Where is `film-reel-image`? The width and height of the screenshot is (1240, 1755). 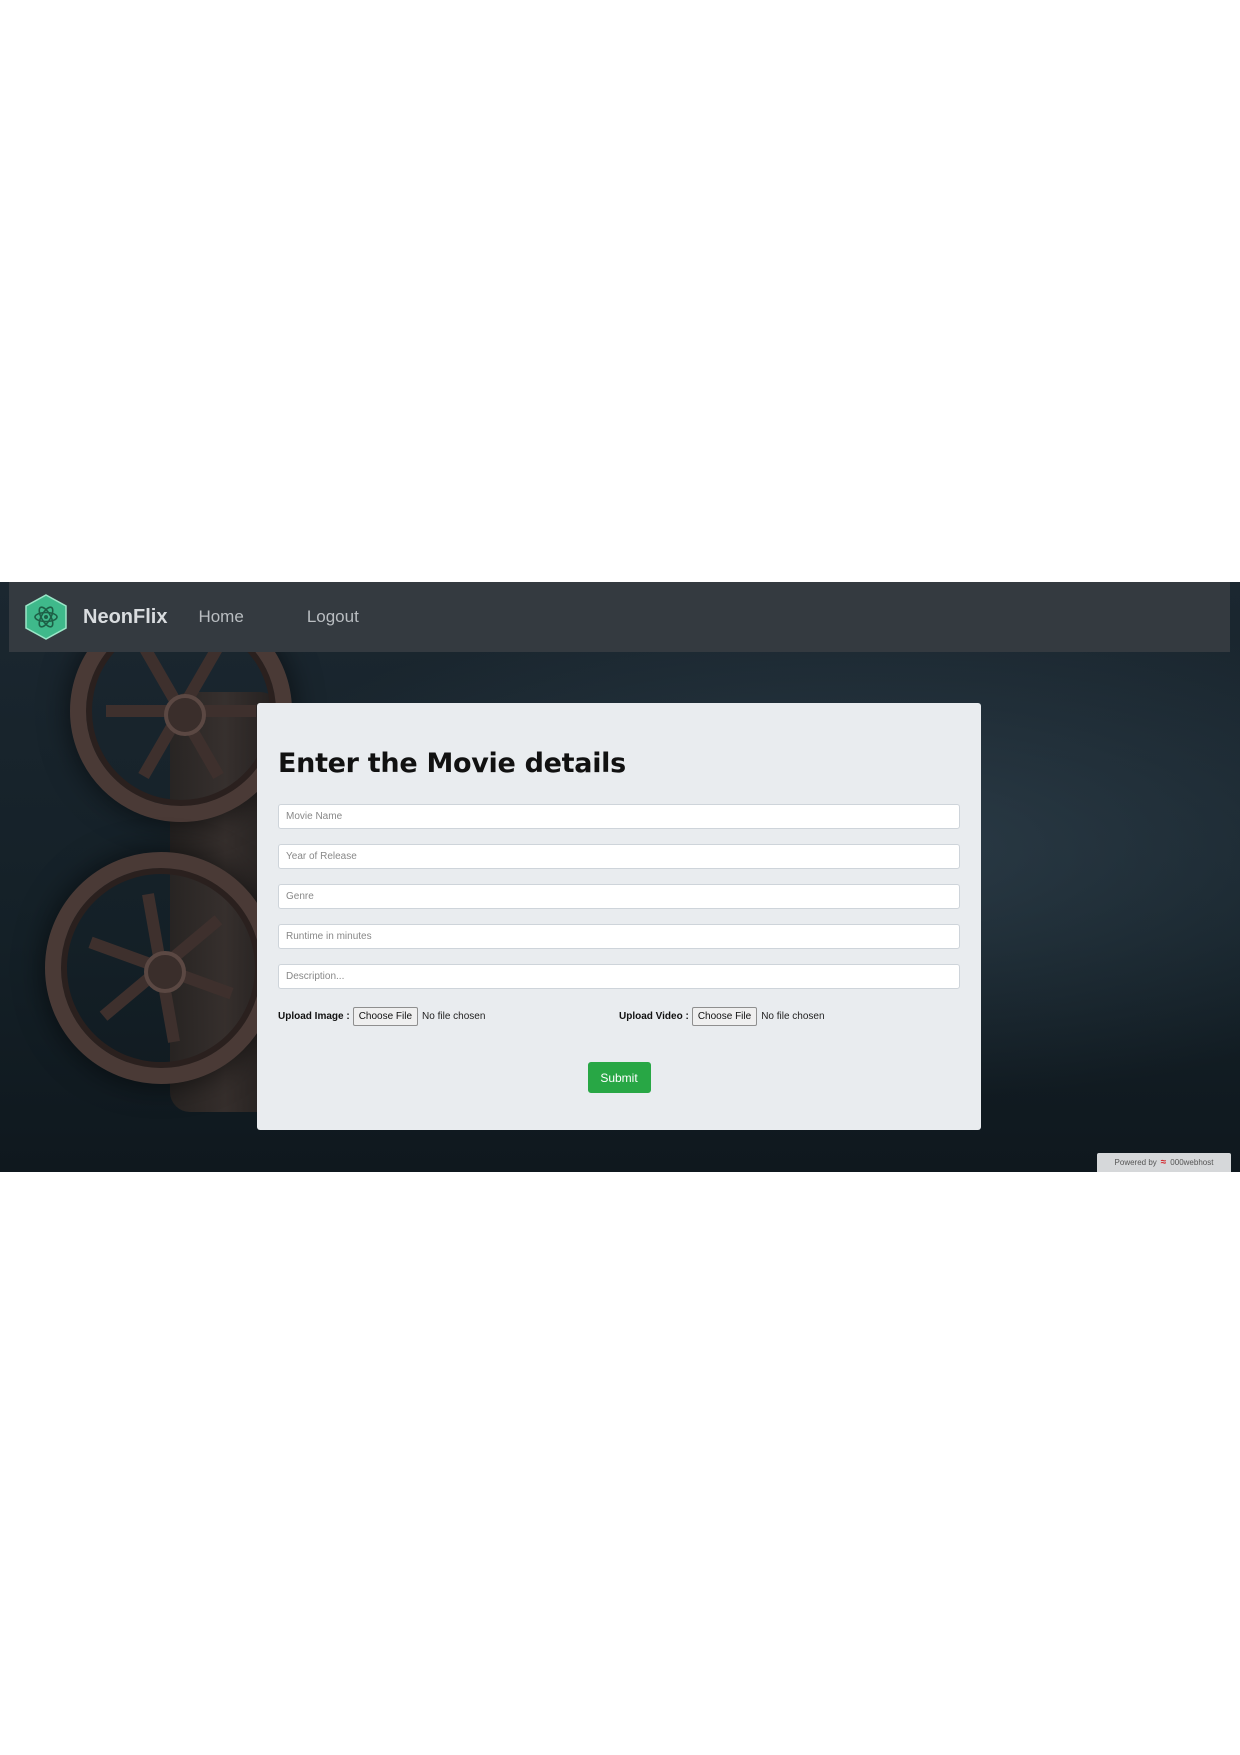 film-reel-image is located at coordinates (161, 968).